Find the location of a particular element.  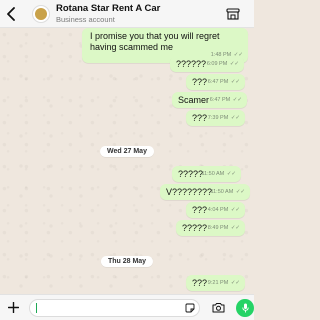

message-meta: 7:39 PM ✓✓ is located at coordinates (224, 118).